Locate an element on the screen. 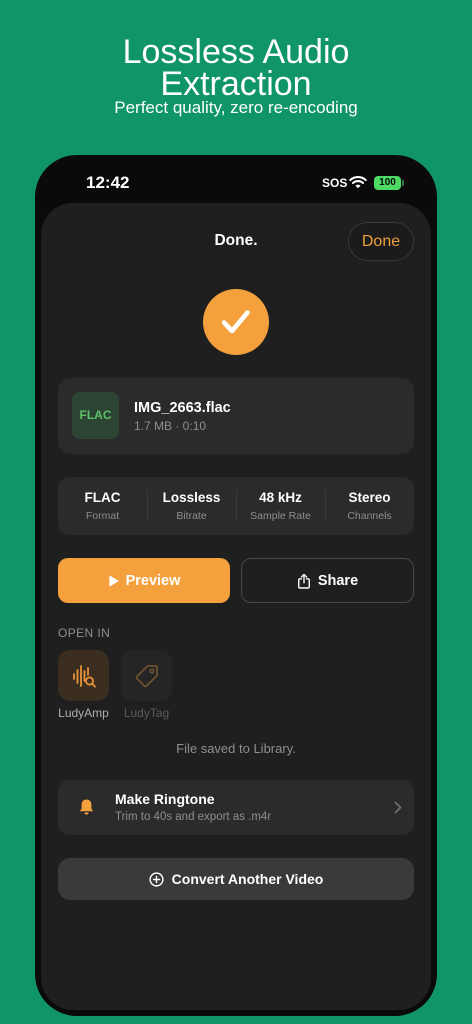  format-badge: FLAC is located at coordinates (95, 415).